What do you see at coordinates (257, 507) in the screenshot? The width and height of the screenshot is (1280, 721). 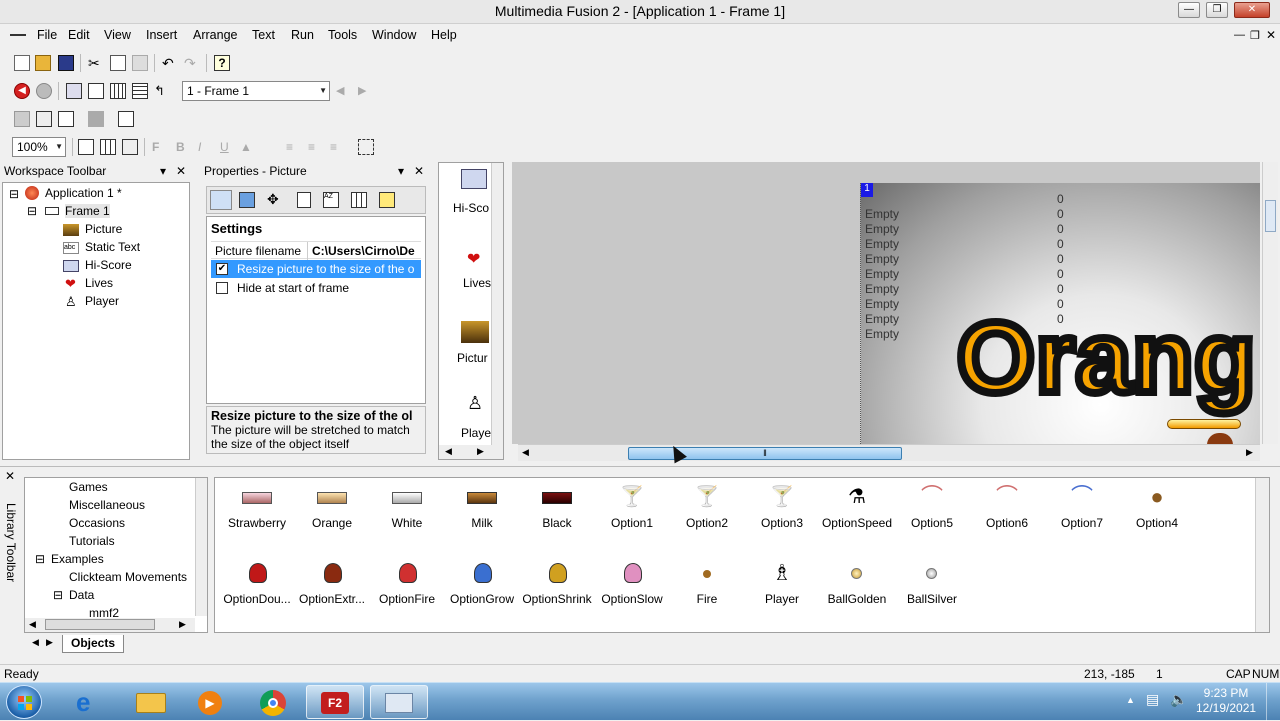 I see `library-item-strawberry: Strawberry` at bounding box center [257, 507].